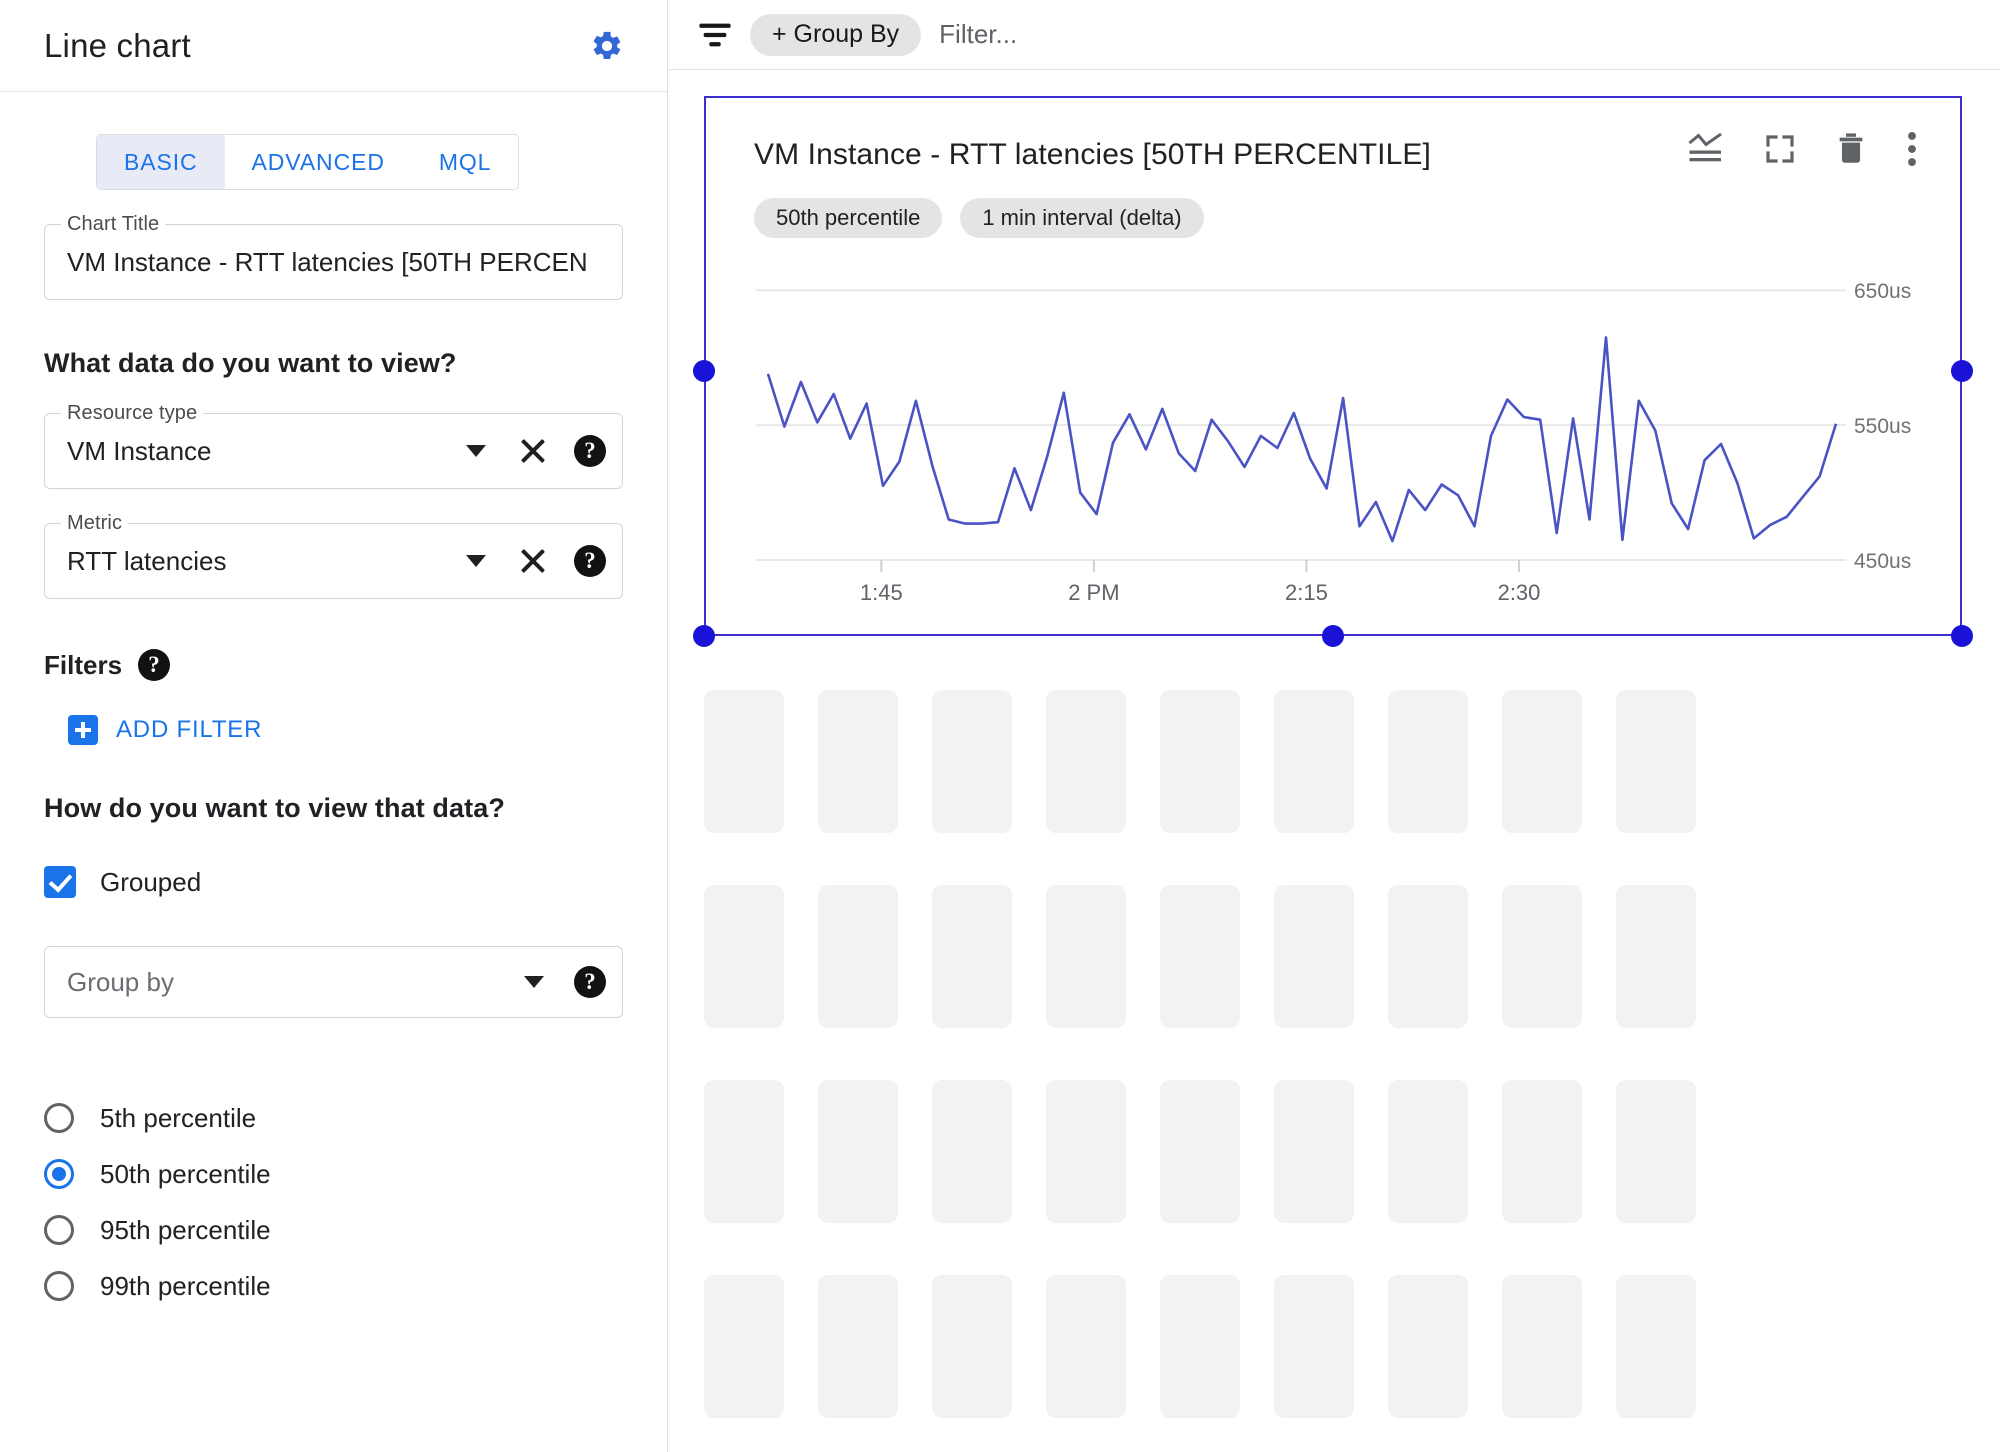  I want to click on tab-basic: BASIC, so click(161, 162).